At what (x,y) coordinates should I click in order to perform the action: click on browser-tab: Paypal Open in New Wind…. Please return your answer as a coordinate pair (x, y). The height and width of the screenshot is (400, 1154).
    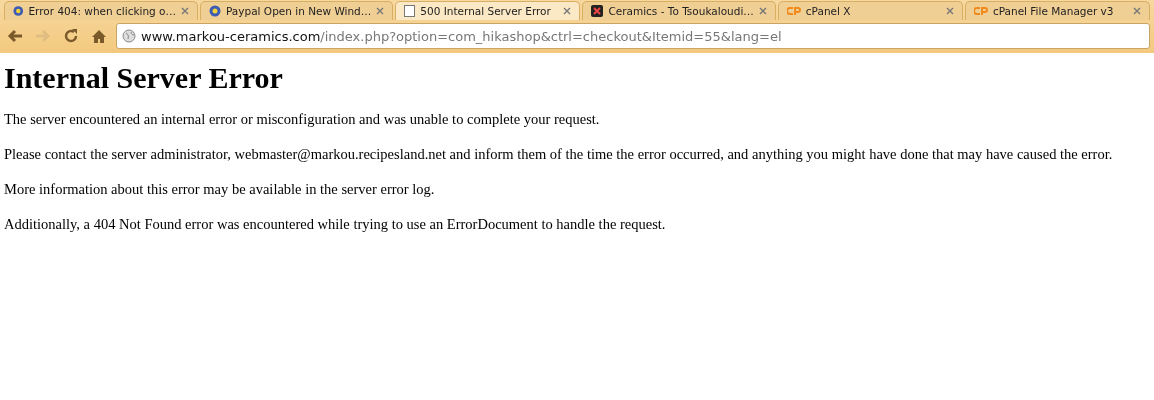
    Looking at the image, I should click on (297, 10).